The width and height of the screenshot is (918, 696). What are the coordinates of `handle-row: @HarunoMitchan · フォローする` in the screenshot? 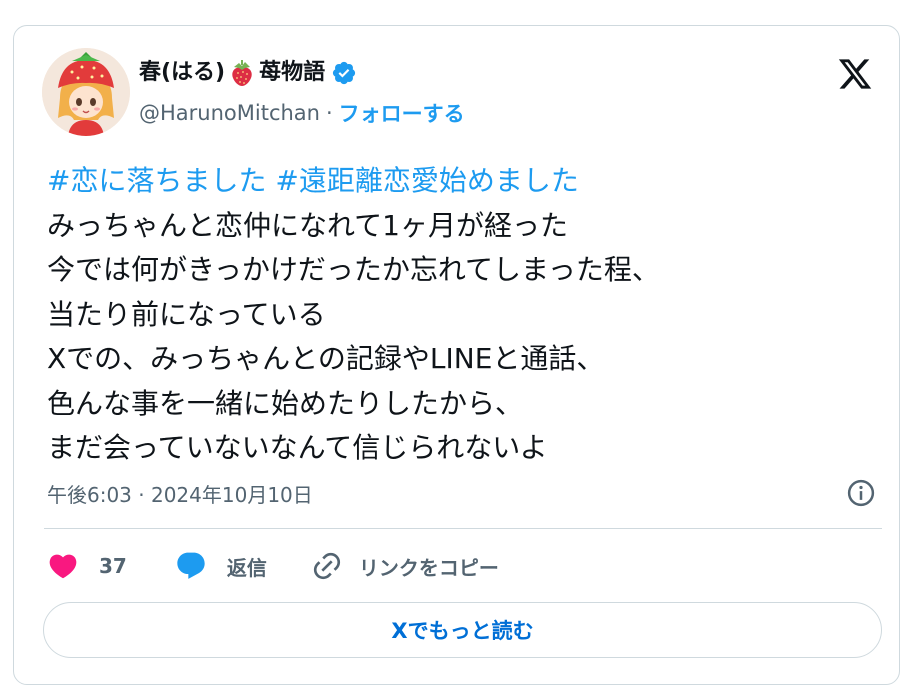 It's located at (302, 113).